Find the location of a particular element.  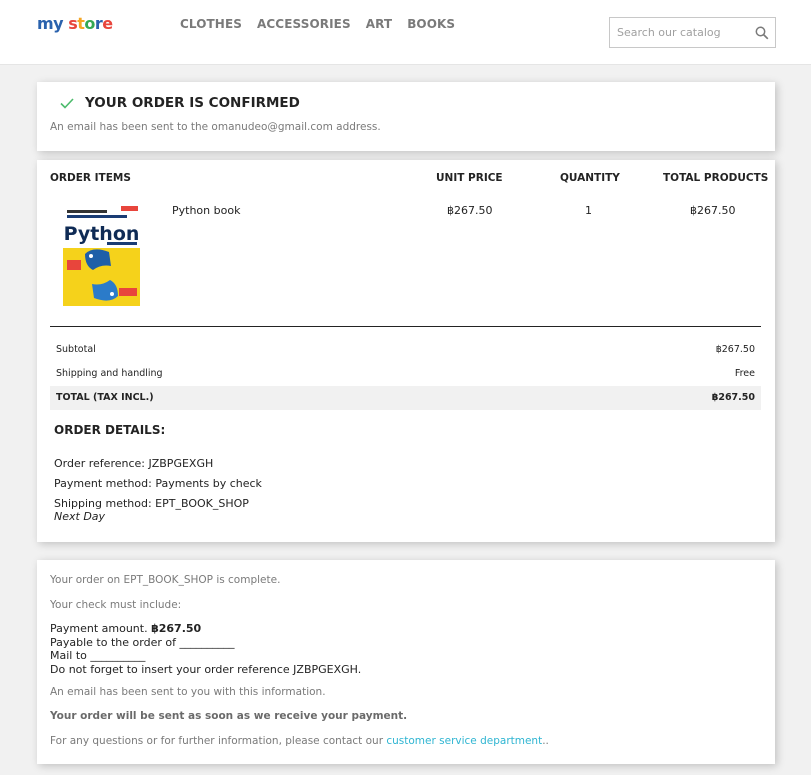

logo-letter: o is located at coordinates (89, 23).